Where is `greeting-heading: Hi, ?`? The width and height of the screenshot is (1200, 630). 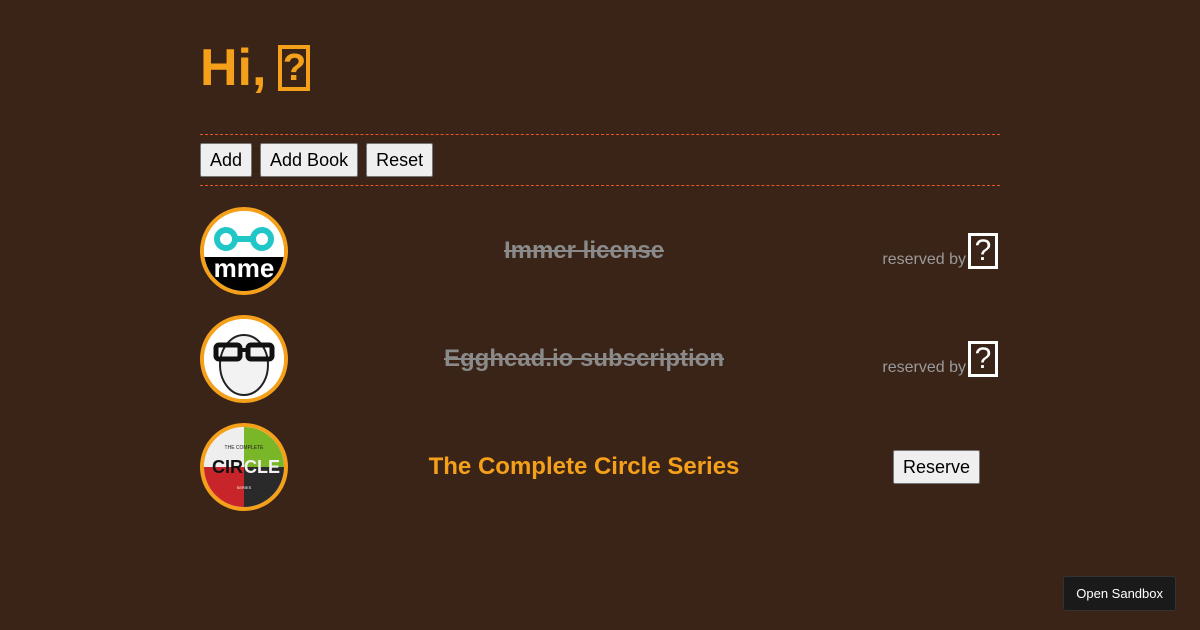 greeting-heading: Hi, ? is located at coordinates (600, 49).